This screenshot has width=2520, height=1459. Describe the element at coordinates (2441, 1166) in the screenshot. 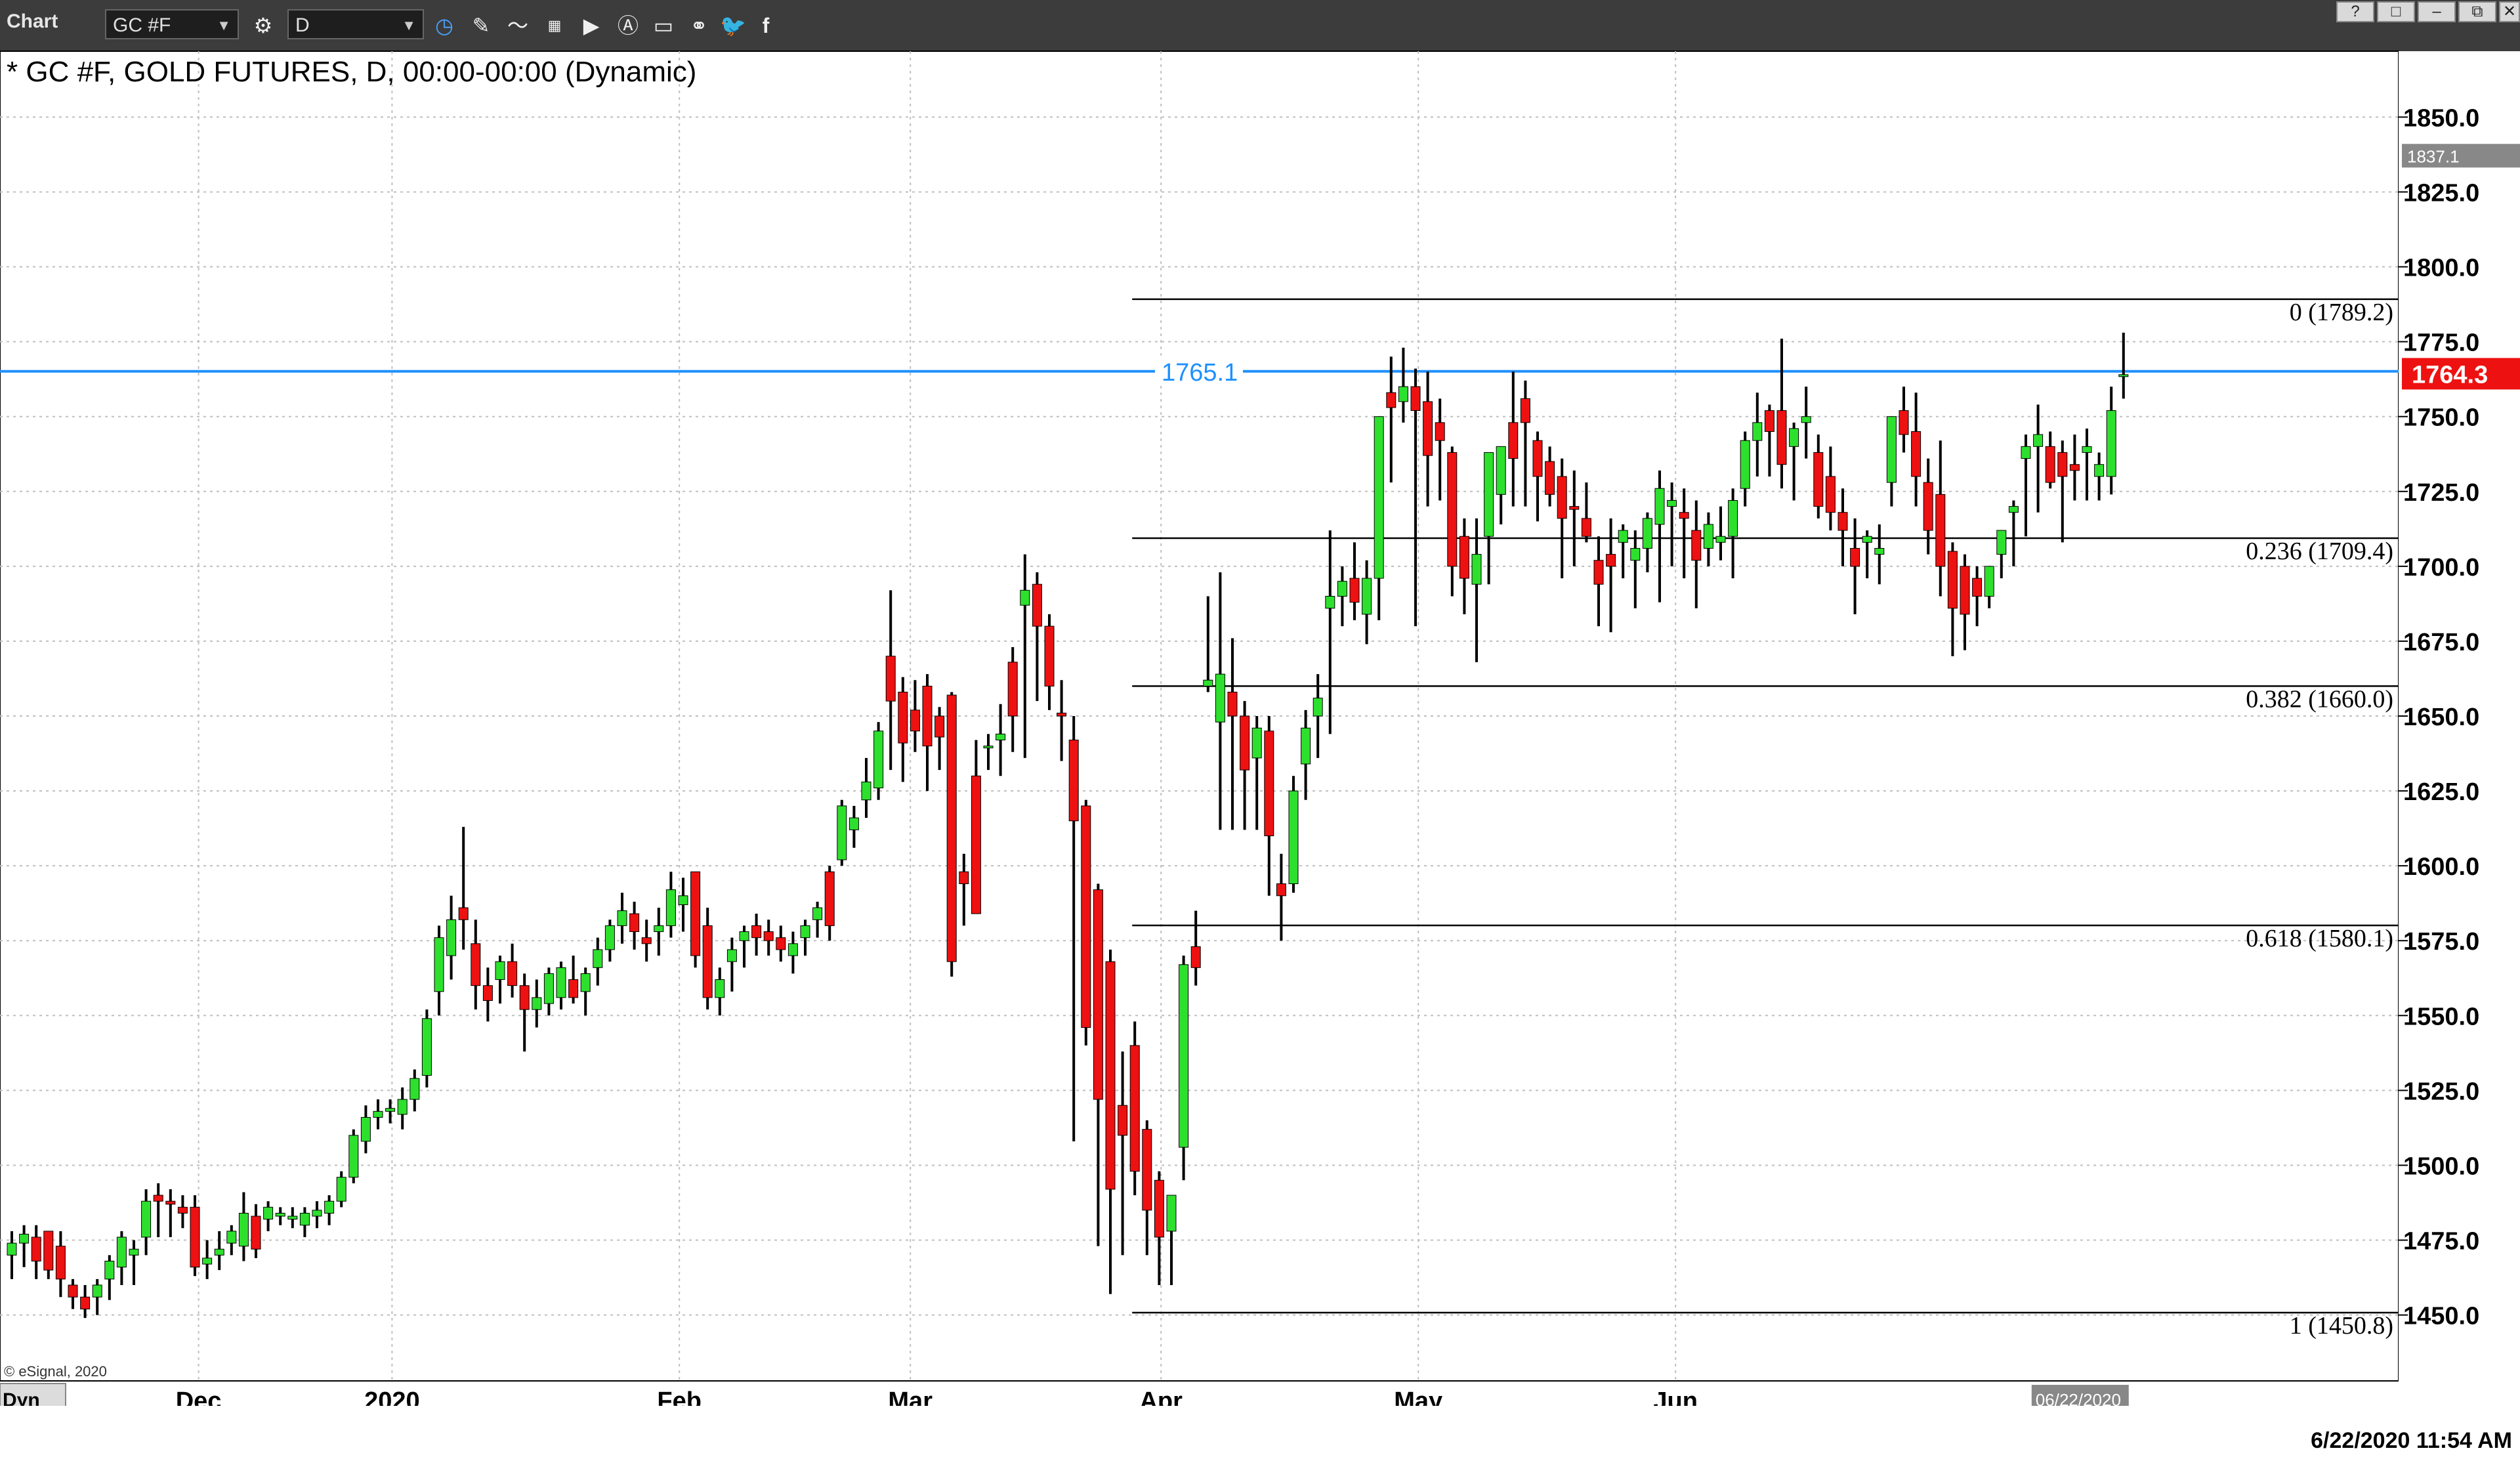

I see `y-tick-label: 1500.0` at that location.